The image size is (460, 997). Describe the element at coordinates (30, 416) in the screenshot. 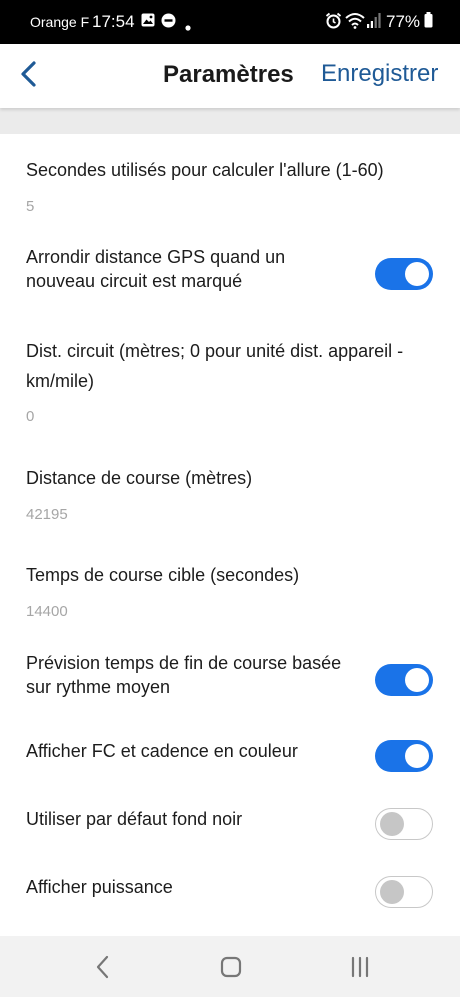

I see `setting-lap-distance-input: 0` at that location.